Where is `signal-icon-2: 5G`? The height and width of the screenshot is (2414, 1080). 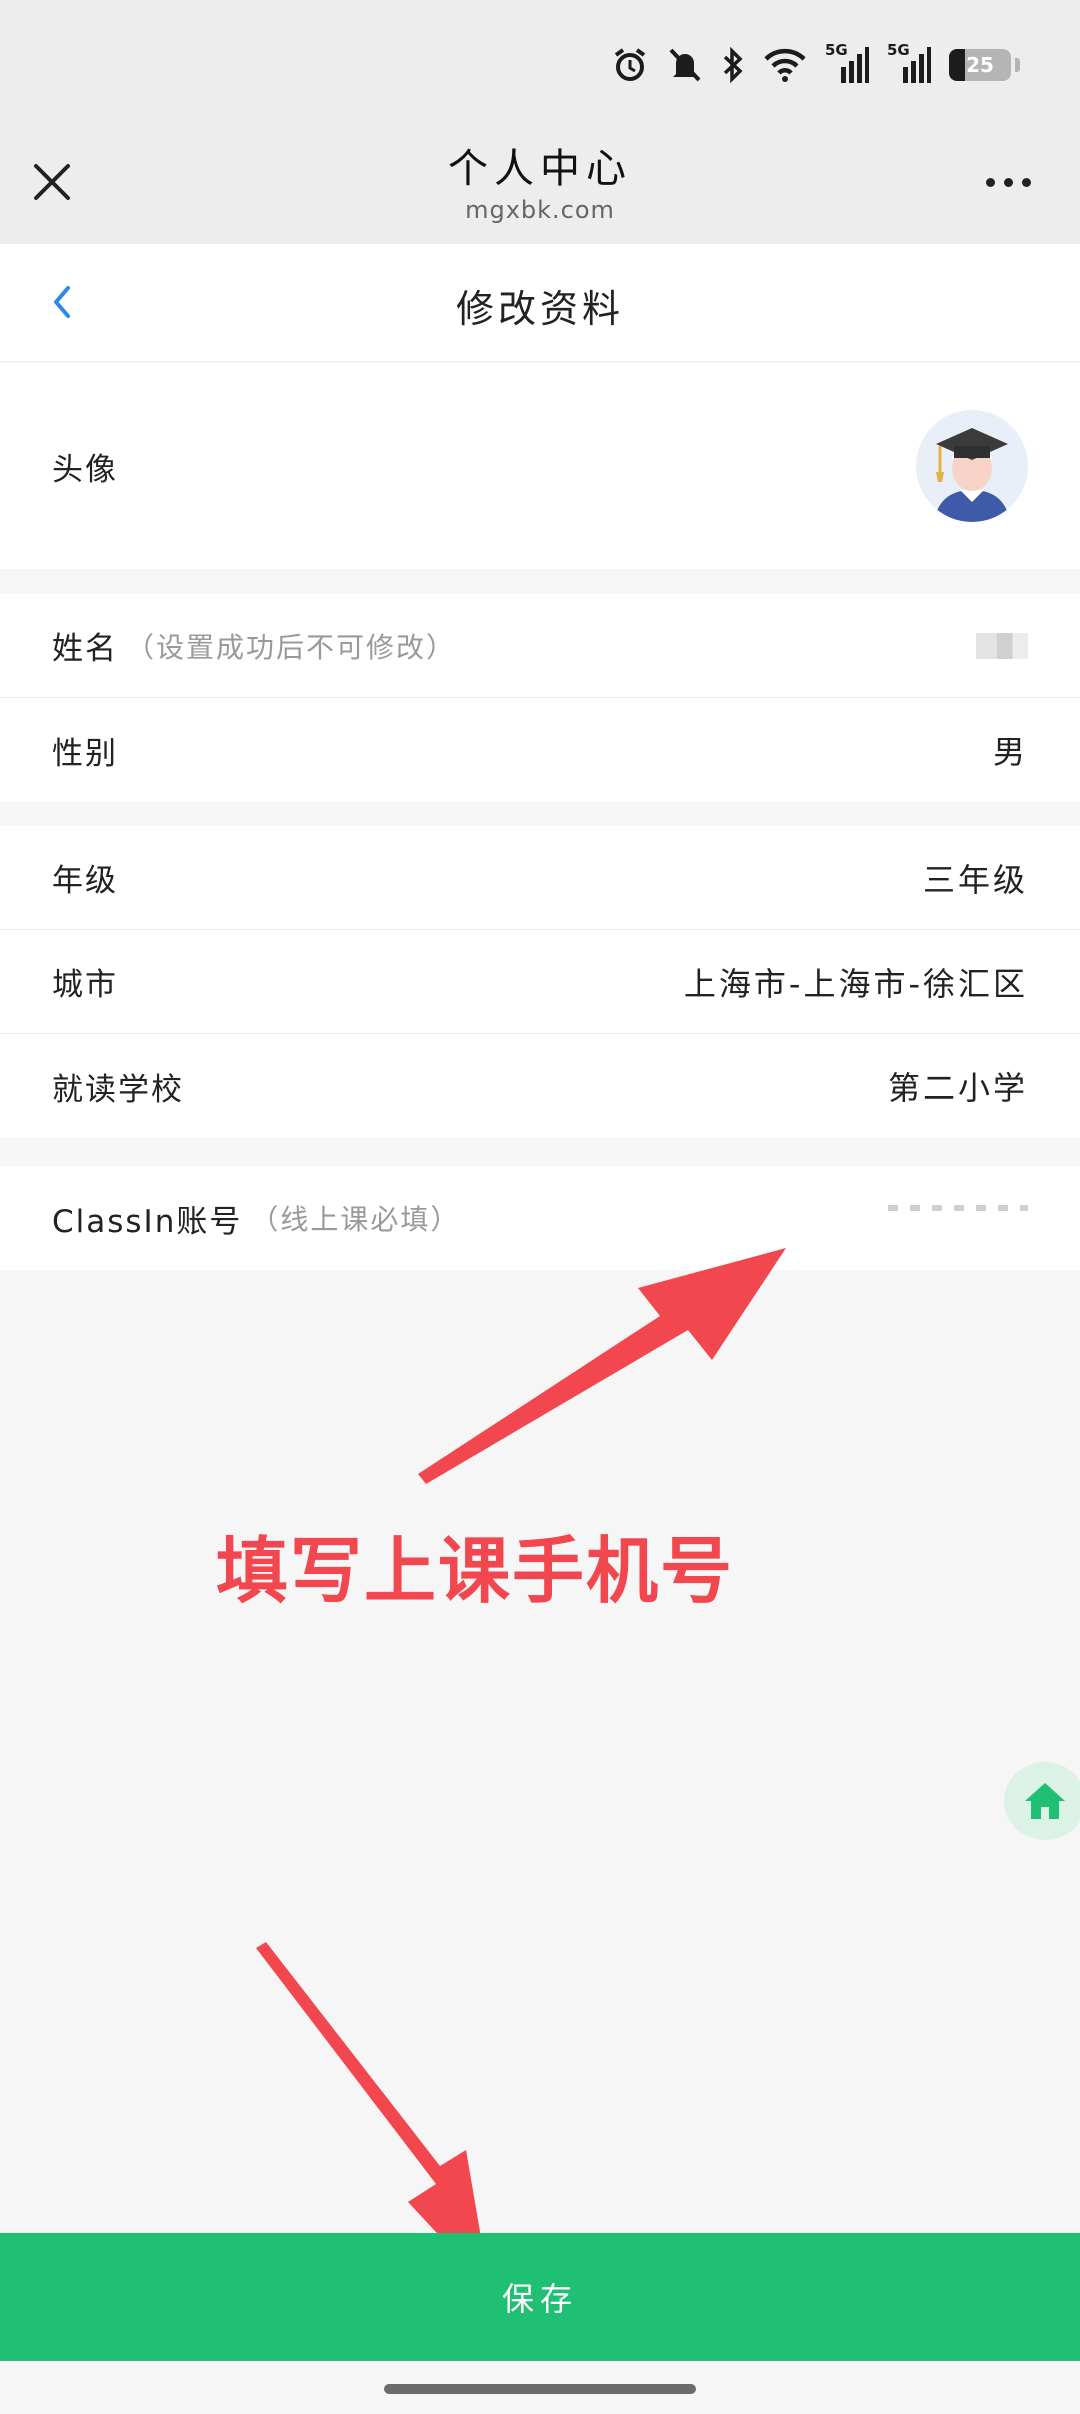 signal-icon-2: 5G is located at coordinates (909, 63).